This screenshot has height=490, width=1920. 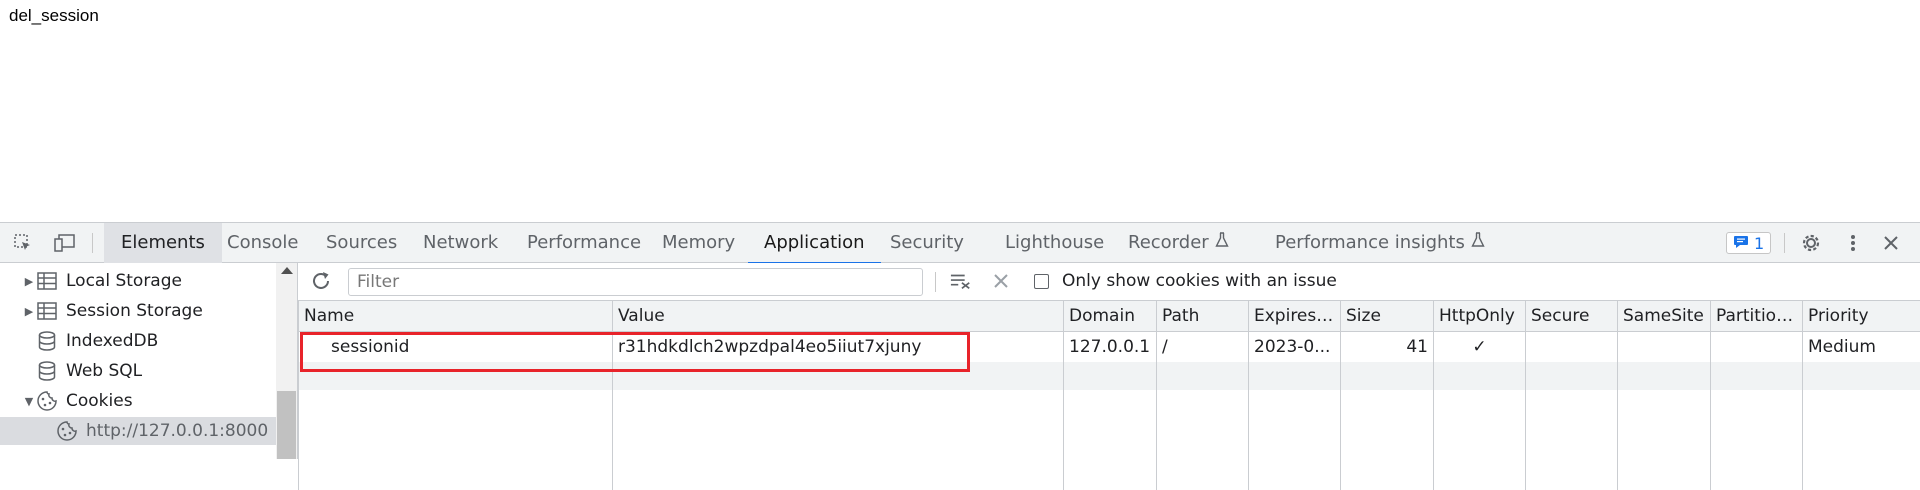 What do you see at coordinates (287, 270) in the screenshot?
I see `scroll-up-arrow-icon` at bounding box center [287, 270].